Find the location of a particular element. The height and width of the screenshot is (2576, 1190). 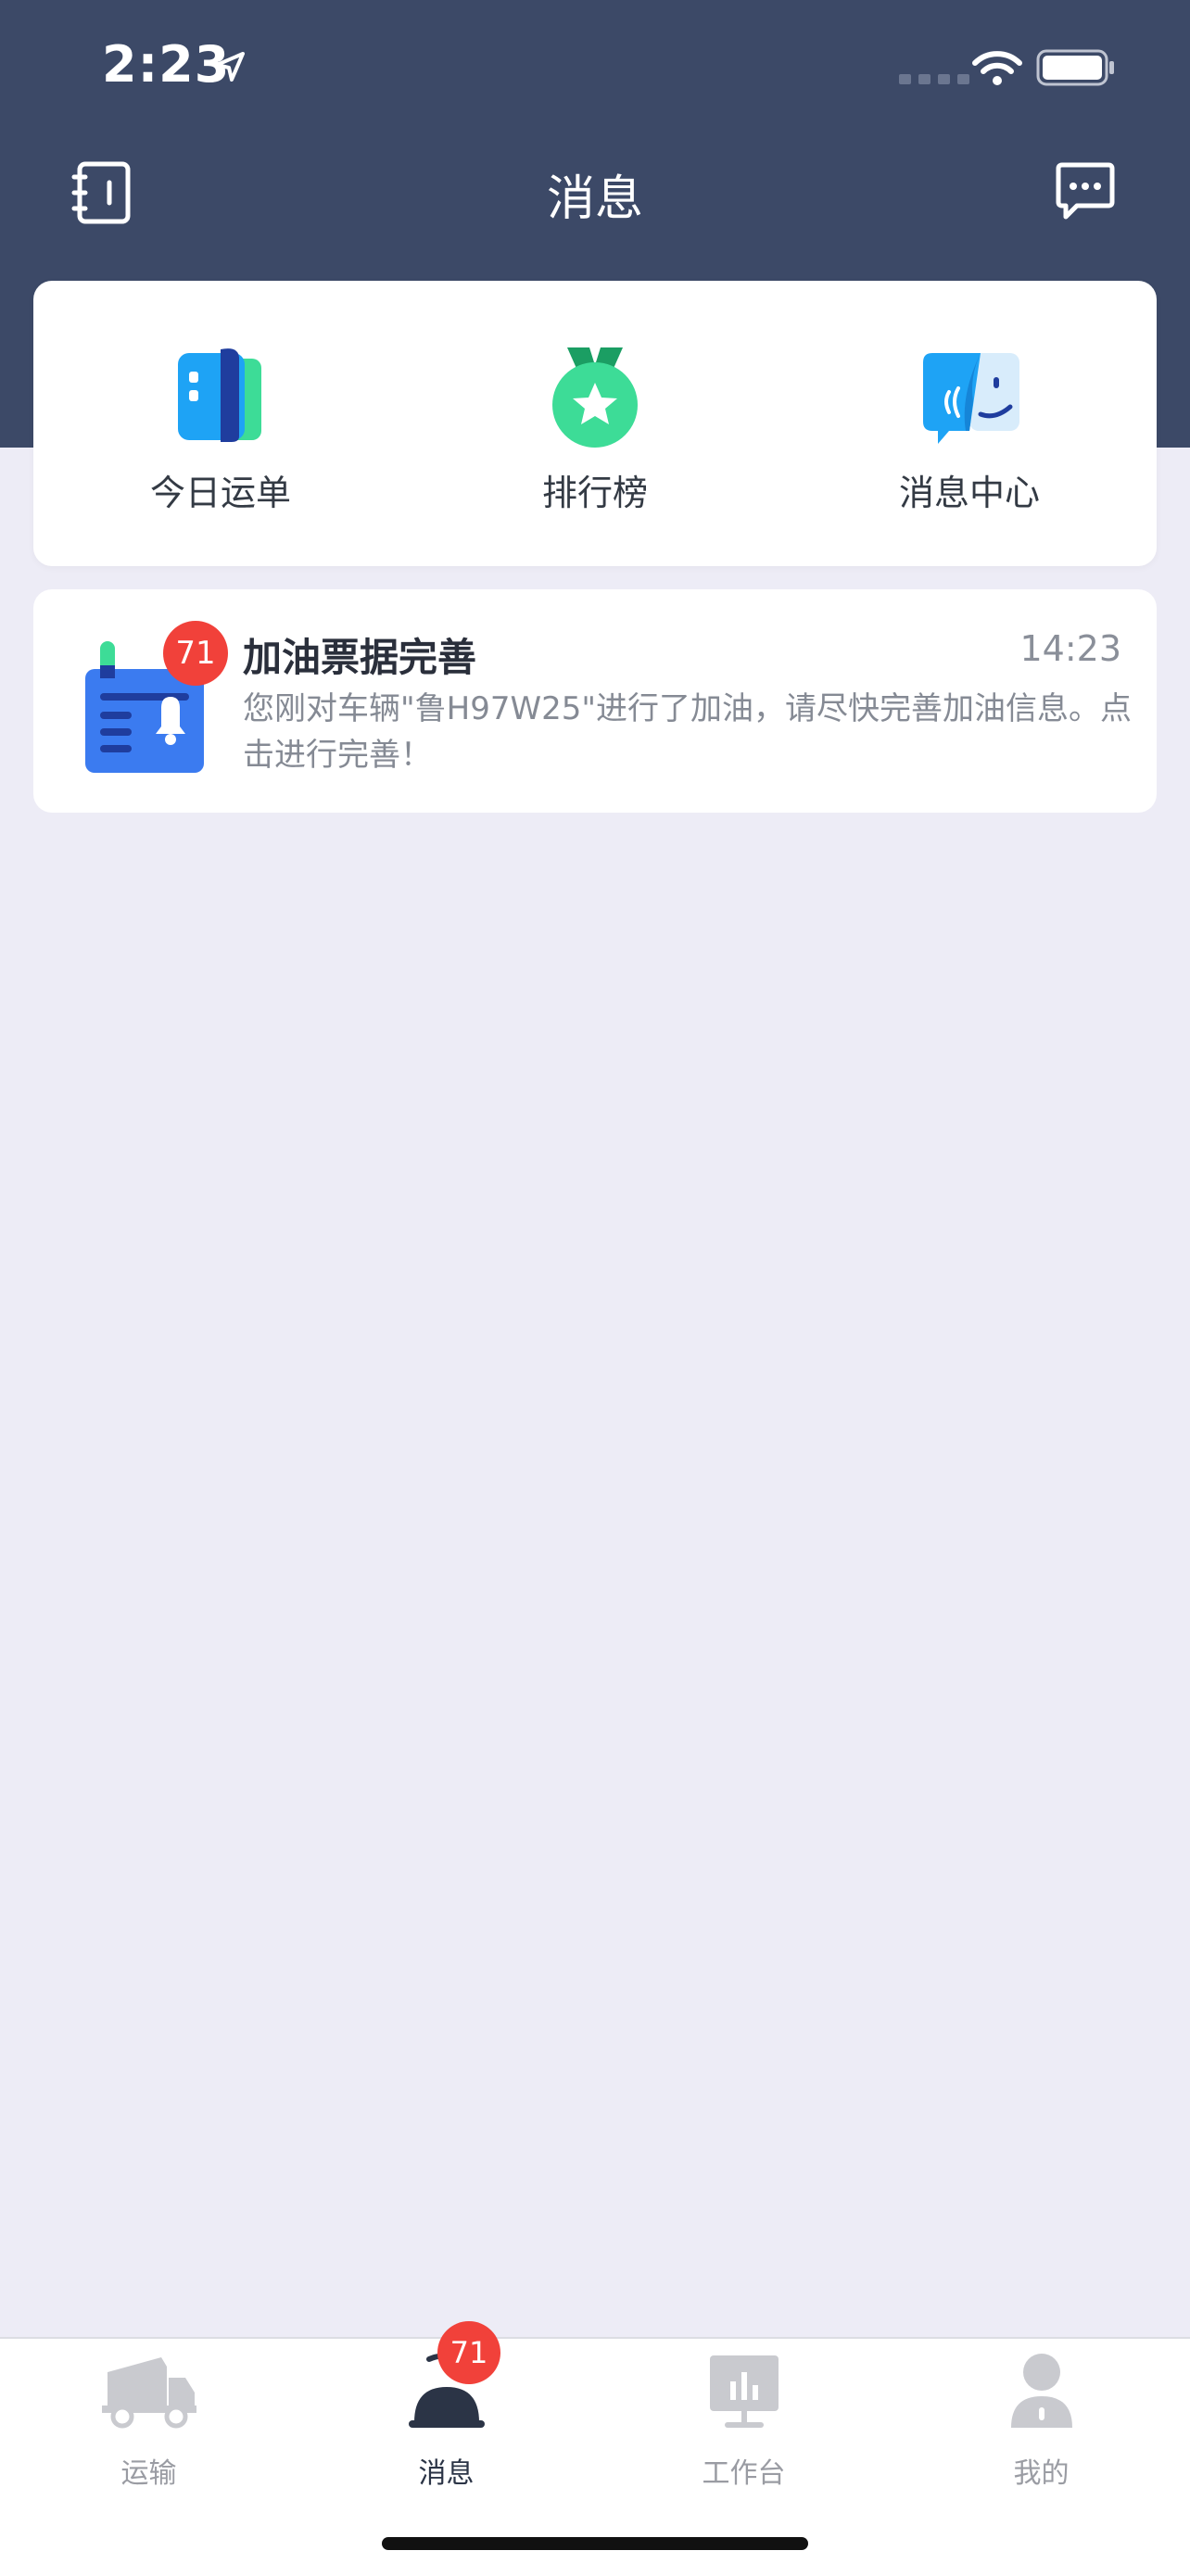

dashboard-icon is located at coordinates (744, 2391).